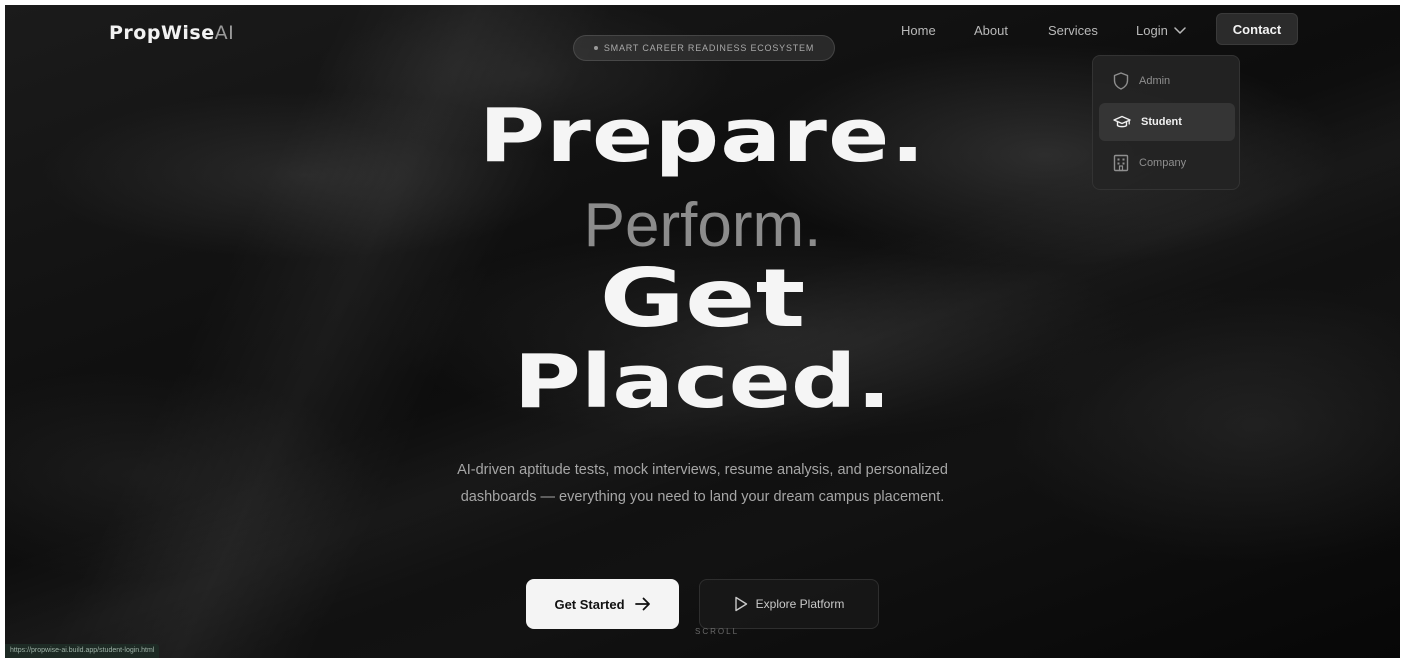 The image size is (1405, 663). Describe the element at coordinates (918, 30) in the screenshot. I see `nav-link-home: Home` at that location.